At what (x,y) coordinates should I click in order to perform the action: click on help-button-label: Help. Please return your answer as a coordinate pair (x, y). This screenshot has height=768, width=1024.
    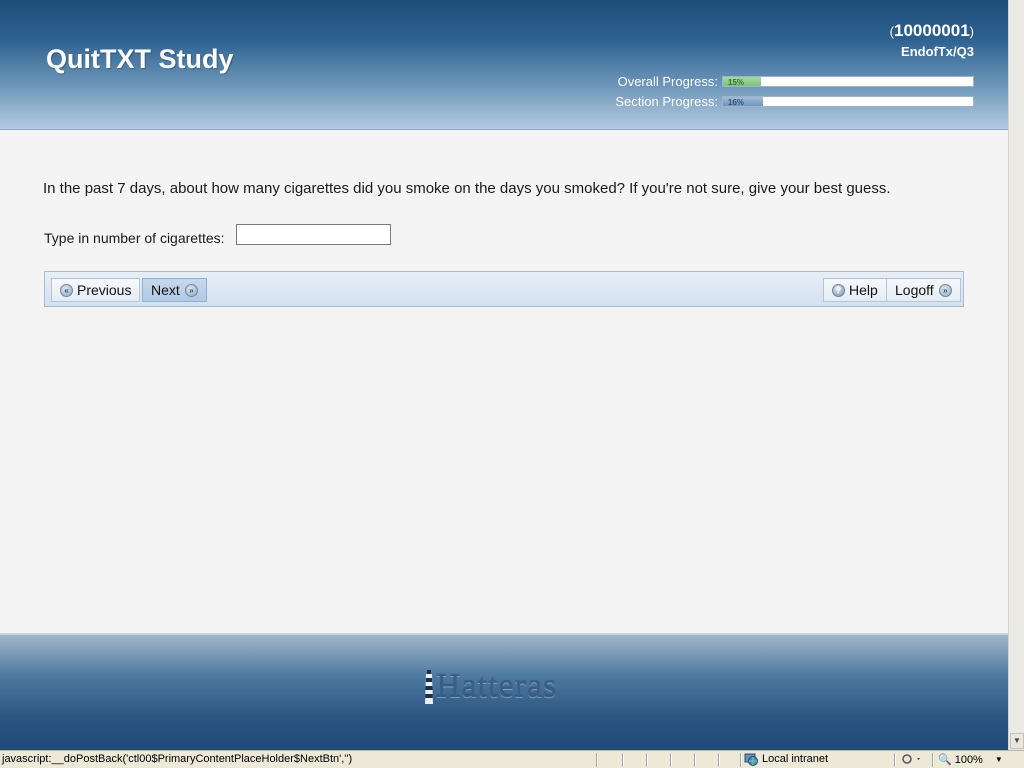
    Looking at the image, I should click on (863, 290).